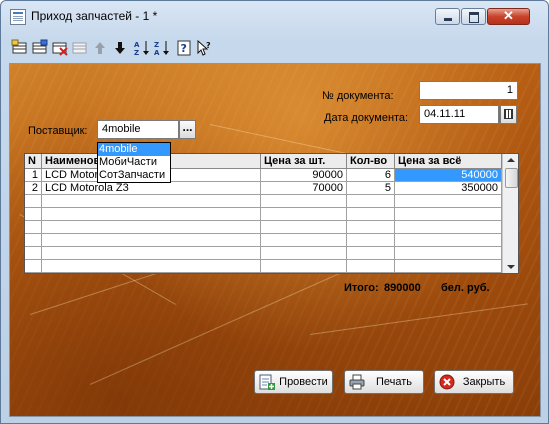  Describe the element at coordinates (468, 90) in the screenshot. I see `doc-number-field: 1` at that location.